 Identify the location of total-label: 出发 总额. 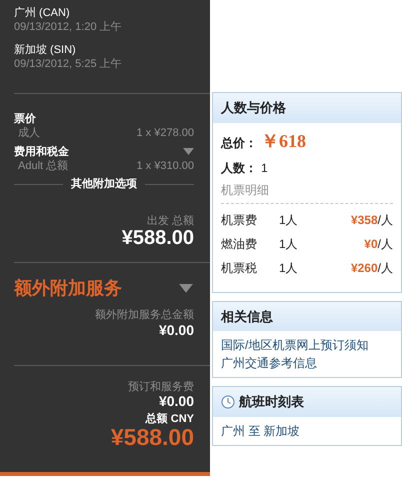
(170, 221).